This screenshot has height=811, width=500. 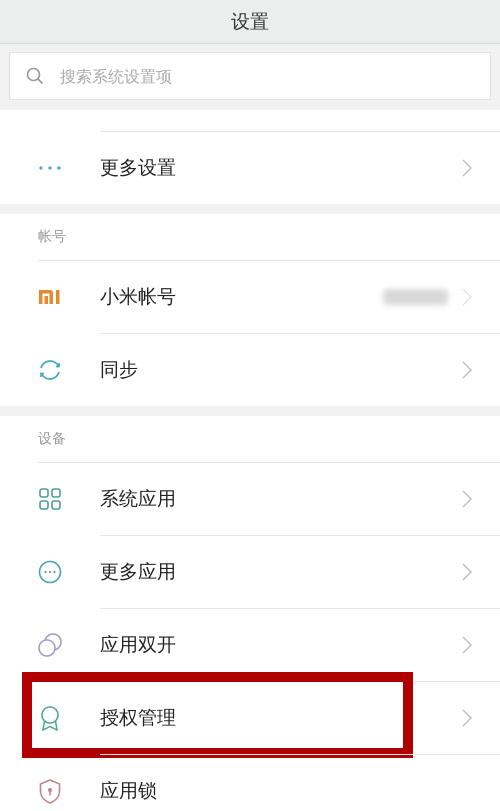 What do you see at coordinates (250, 297) in the screenshot?
I see `settings-row: 小米帐号` at bounding box center [250, 297].